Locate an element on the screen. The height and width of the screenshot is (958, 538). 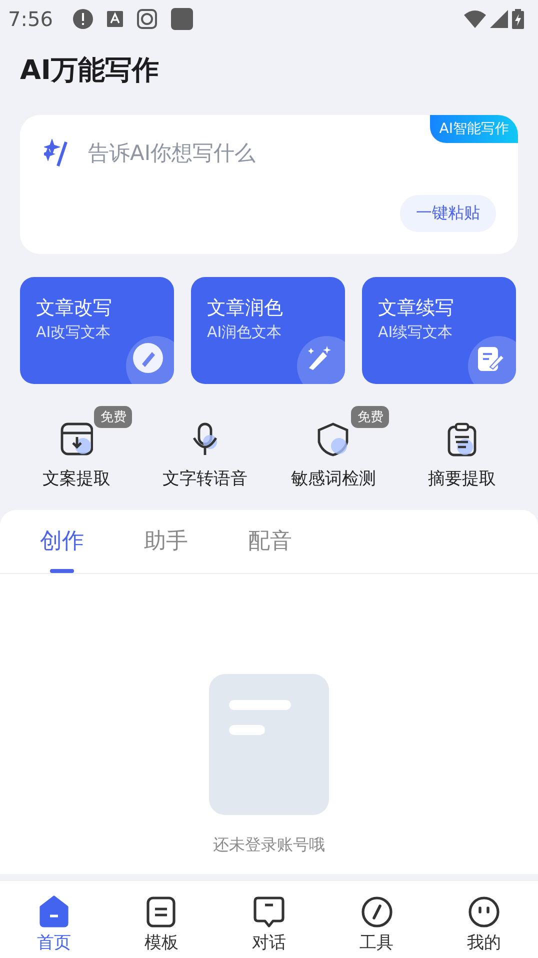
chat-bubble-icon is located at coordinates (269, 912).